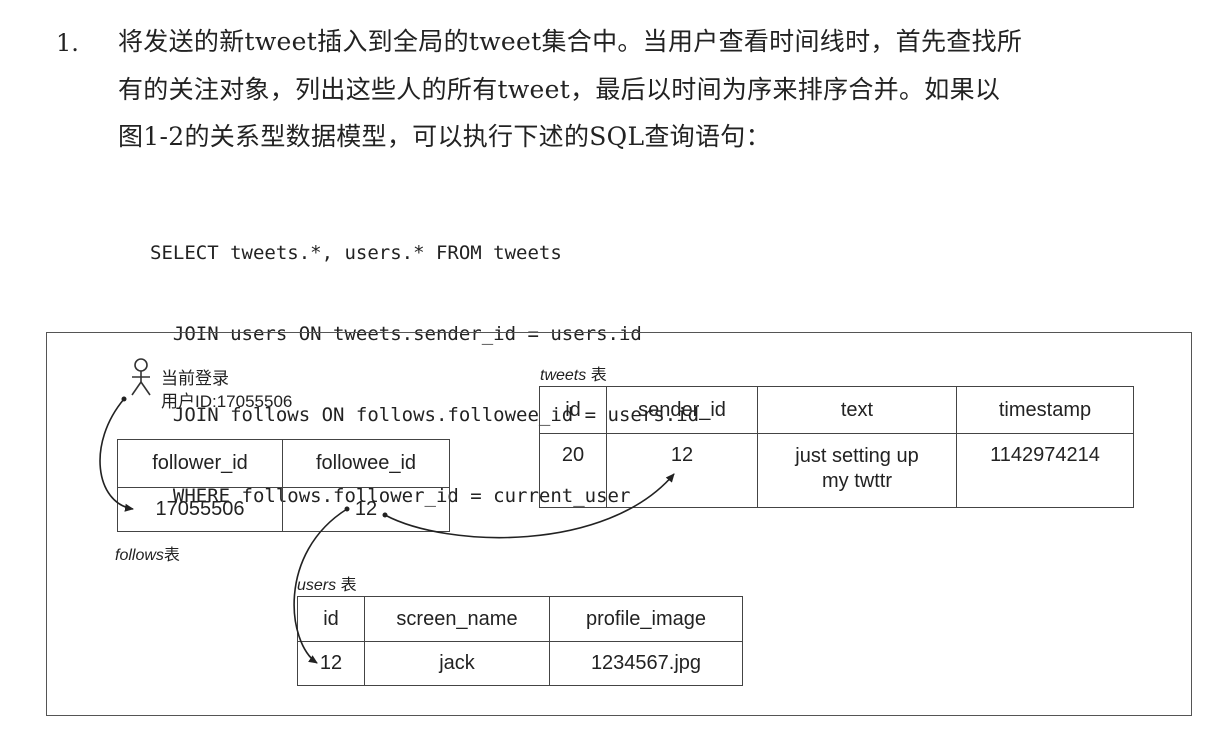  I want to click on paragraph-line-3: 图1-2的关系型数据模型，可以执行下述的SQL查询语句：, so click(444, 136).